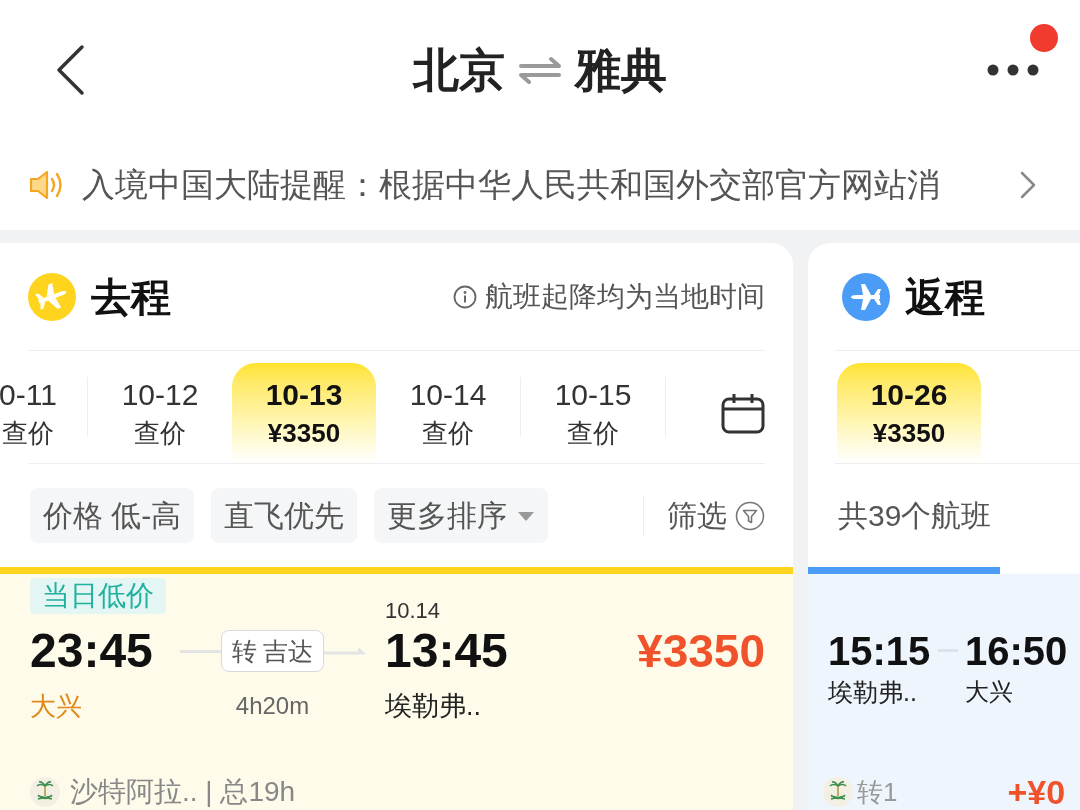  I want to click on arrival-airport: 埃勒弗.., so click(433, 706).